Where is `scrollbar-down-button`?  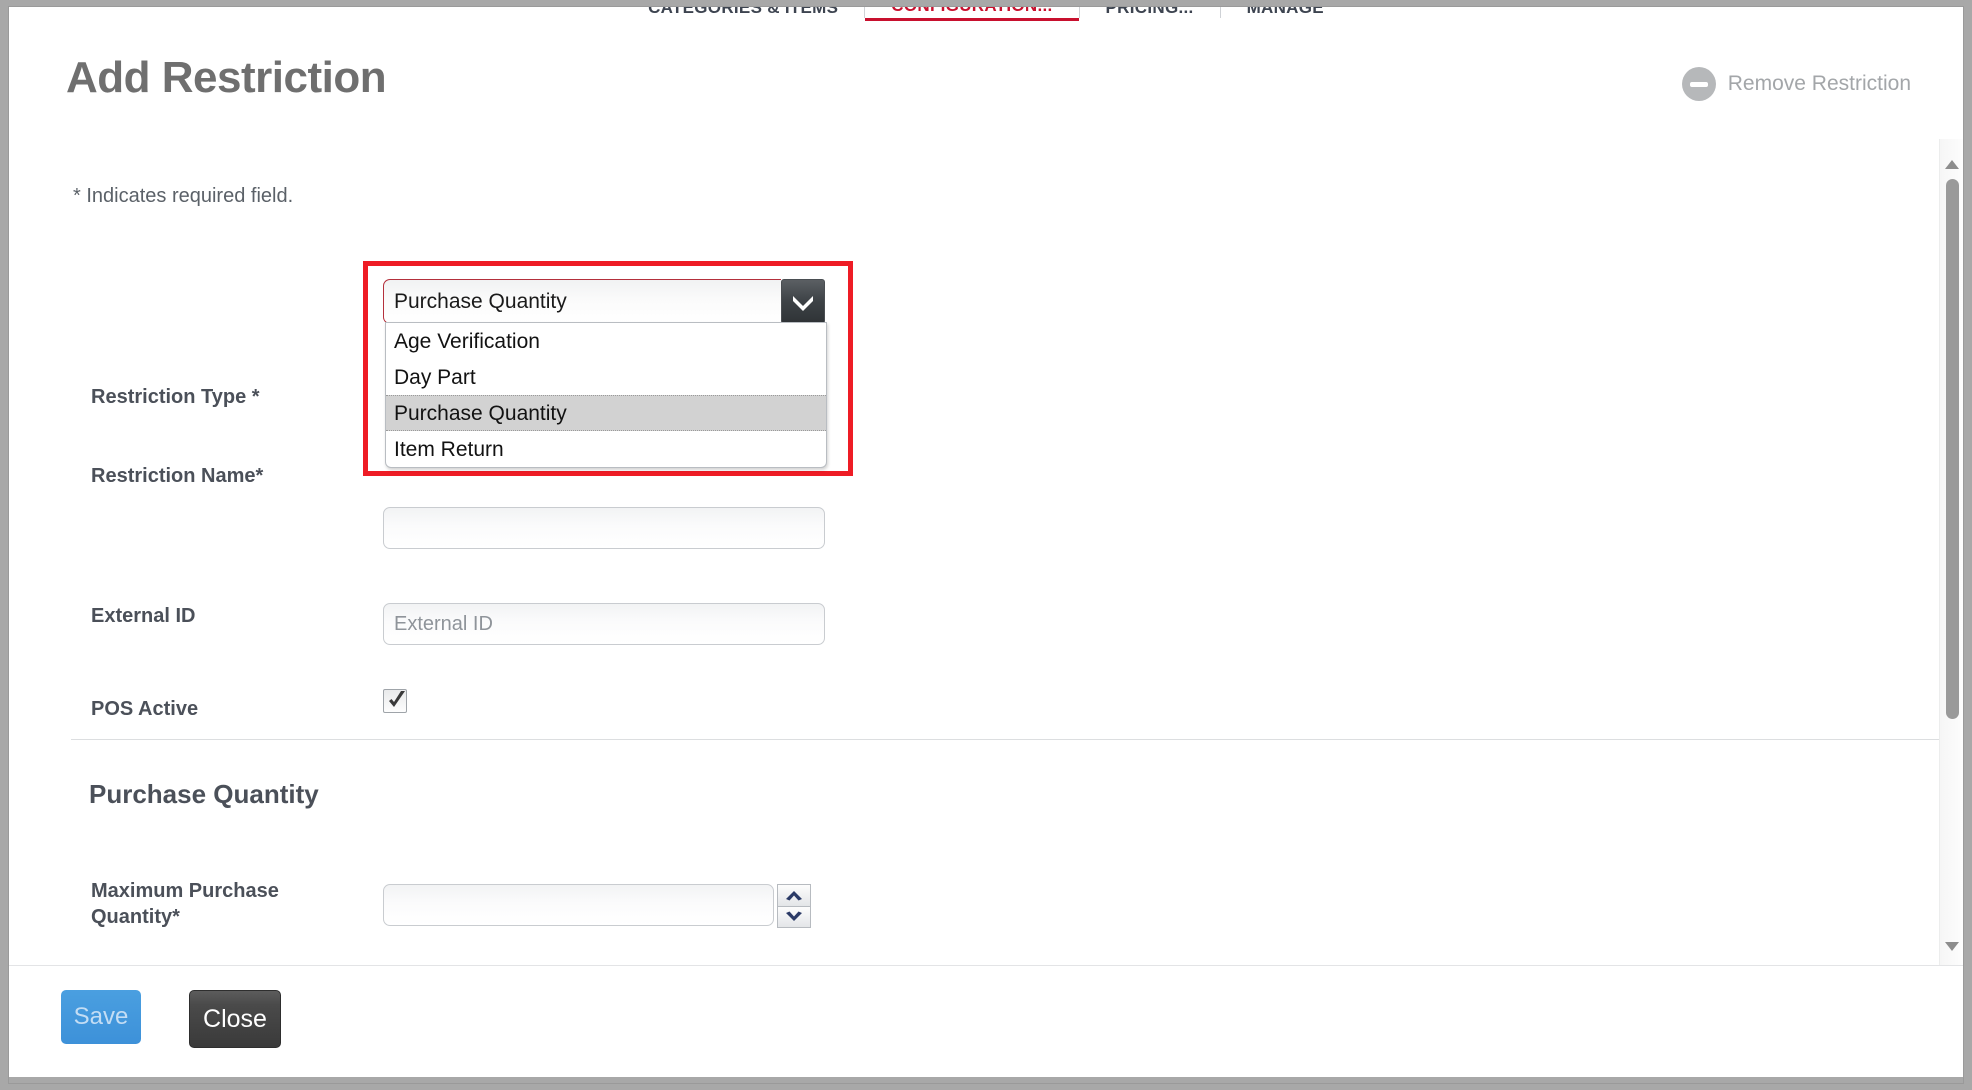
scrollbar-down-button is located at coordinates (1951, 946).